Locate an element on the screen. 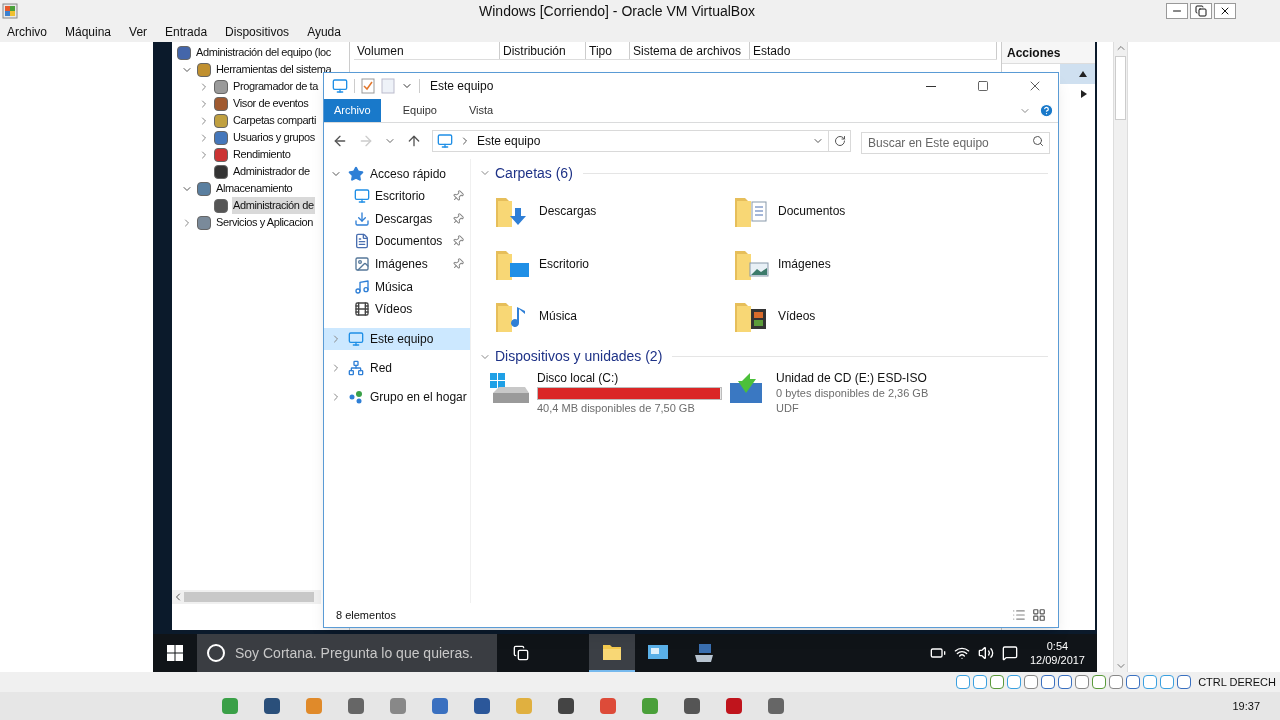  folder-item: Vídeos is located at coordinates (890, 316).